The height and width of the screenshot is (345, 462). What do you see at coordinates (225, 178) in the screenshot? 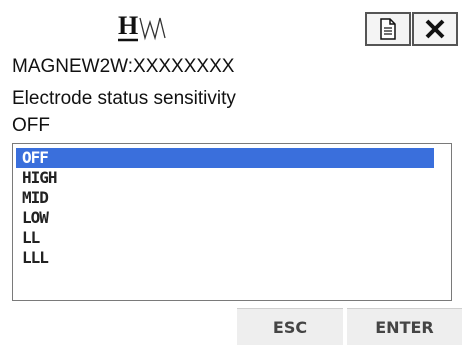
I see `list-item-high: HIGH` at bounding box center [225, 178].